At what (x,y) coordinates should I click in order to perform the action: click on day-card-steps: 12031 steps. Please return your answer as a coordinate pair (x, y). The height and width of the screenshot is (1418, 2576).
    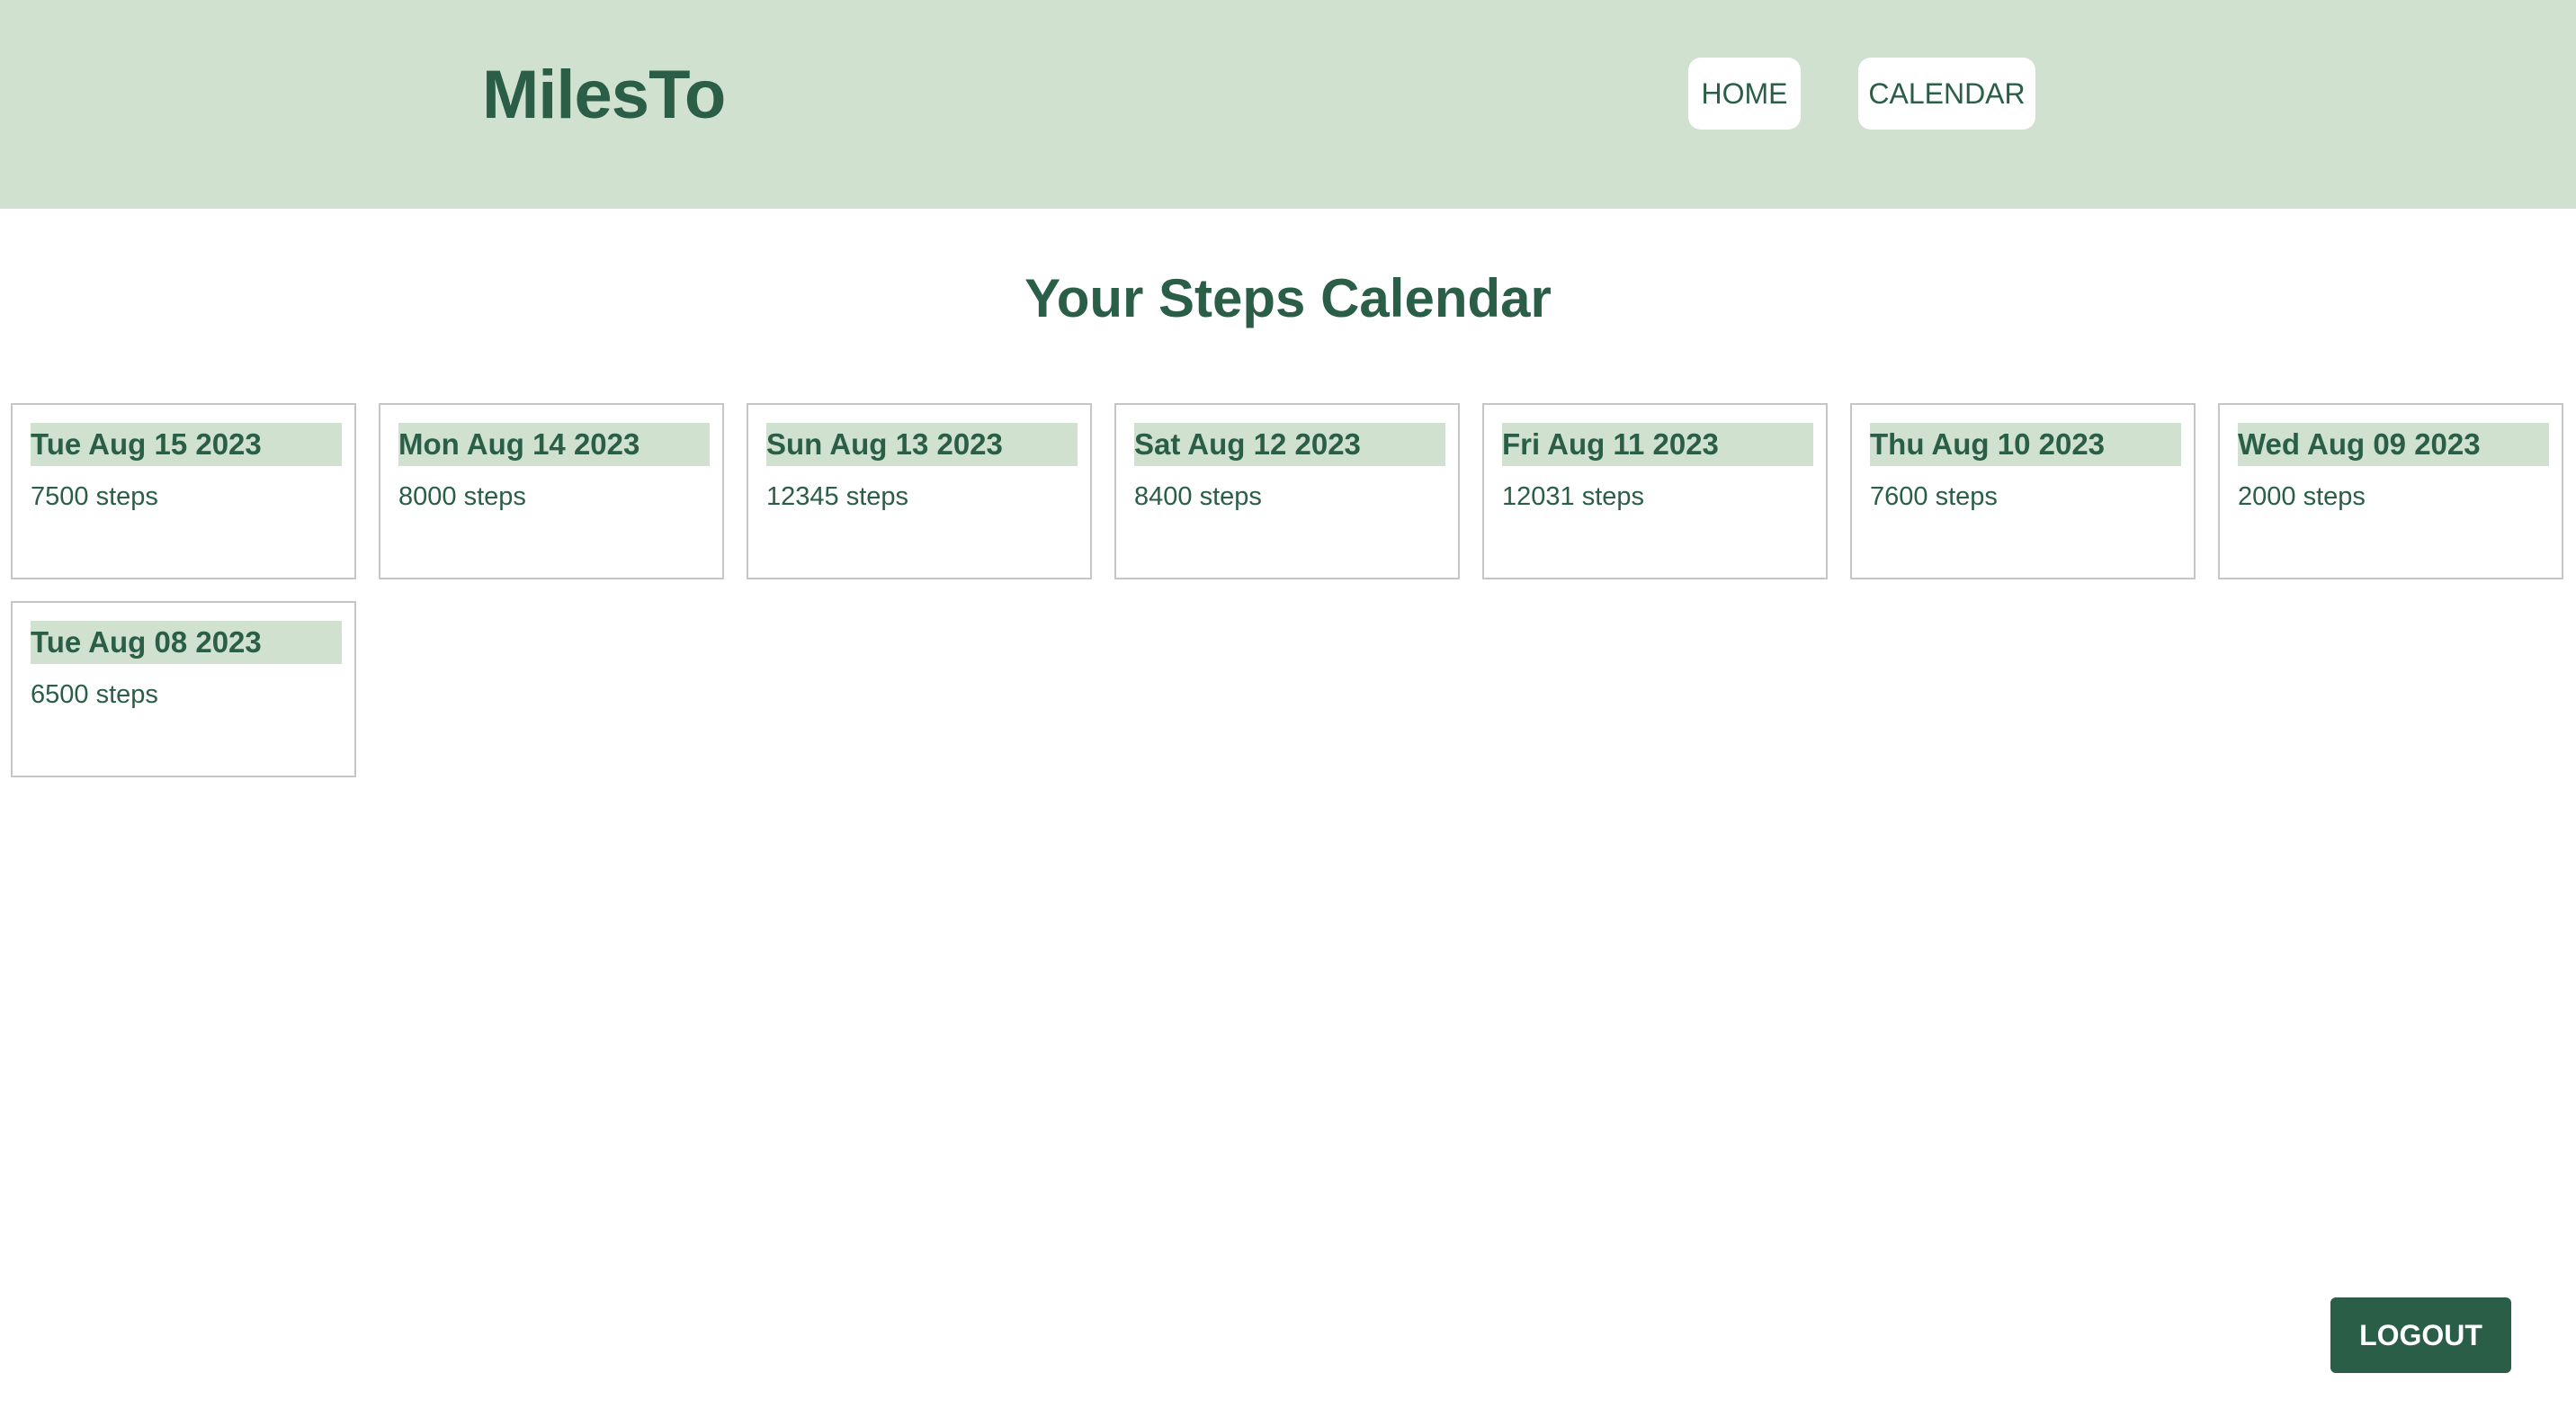
    Looking at the image, I should click on (1573, 497).